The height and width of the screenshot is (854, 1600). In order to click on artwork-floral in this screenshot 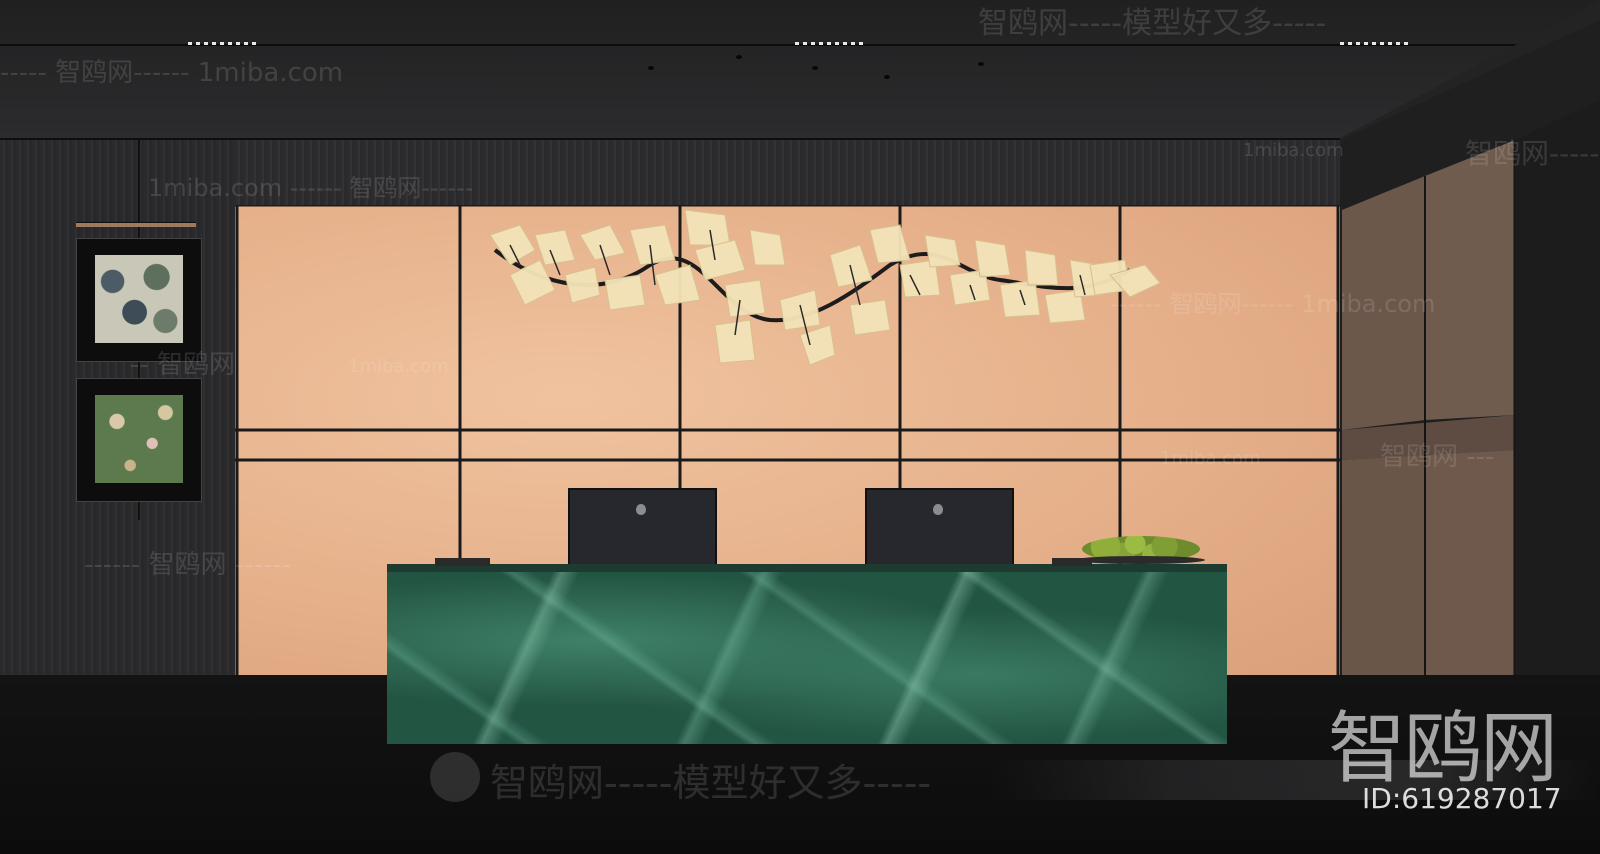, I will do `click(139, 439)`.